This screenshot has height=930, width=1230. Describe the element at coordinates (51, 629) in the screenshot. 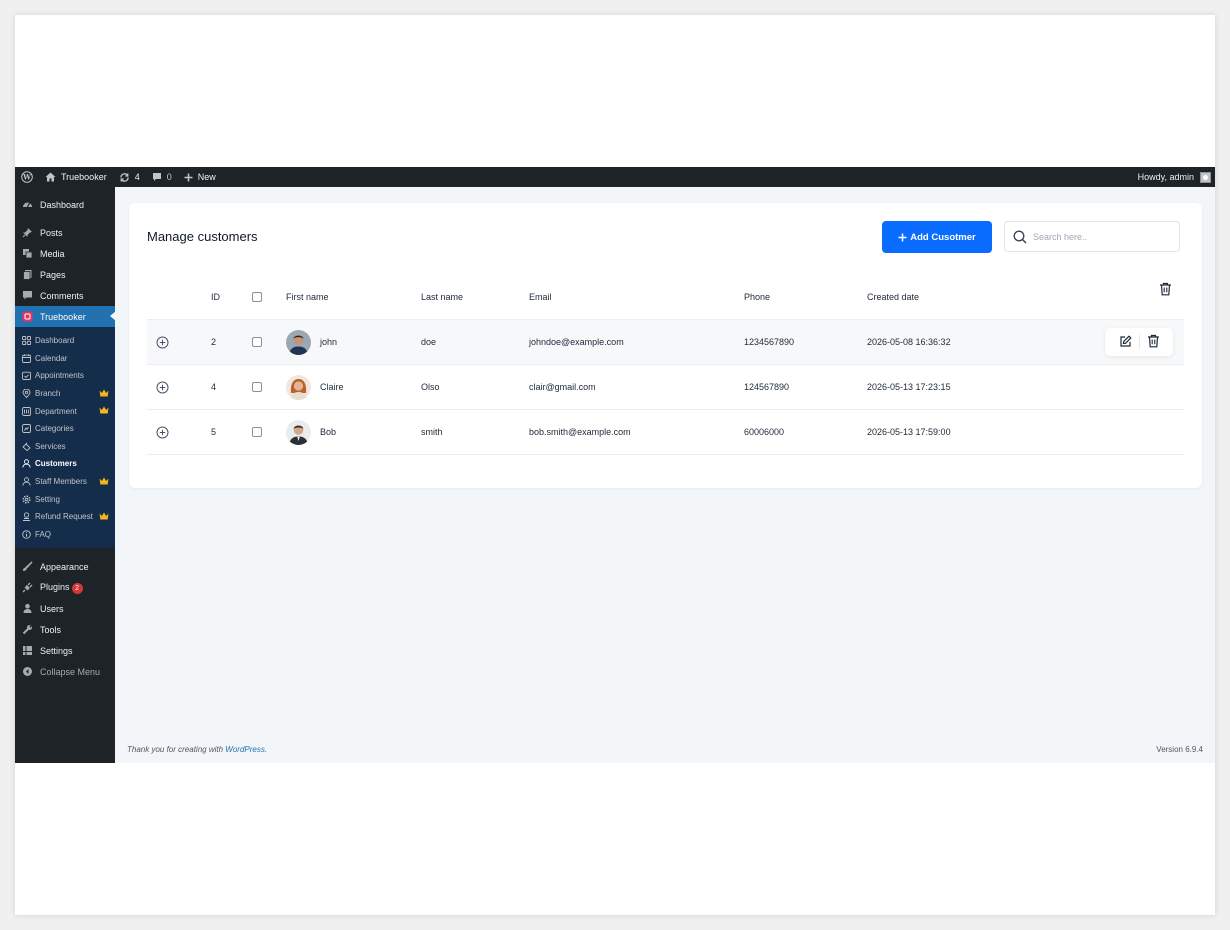

I see `menu-label: Tools` at that location.